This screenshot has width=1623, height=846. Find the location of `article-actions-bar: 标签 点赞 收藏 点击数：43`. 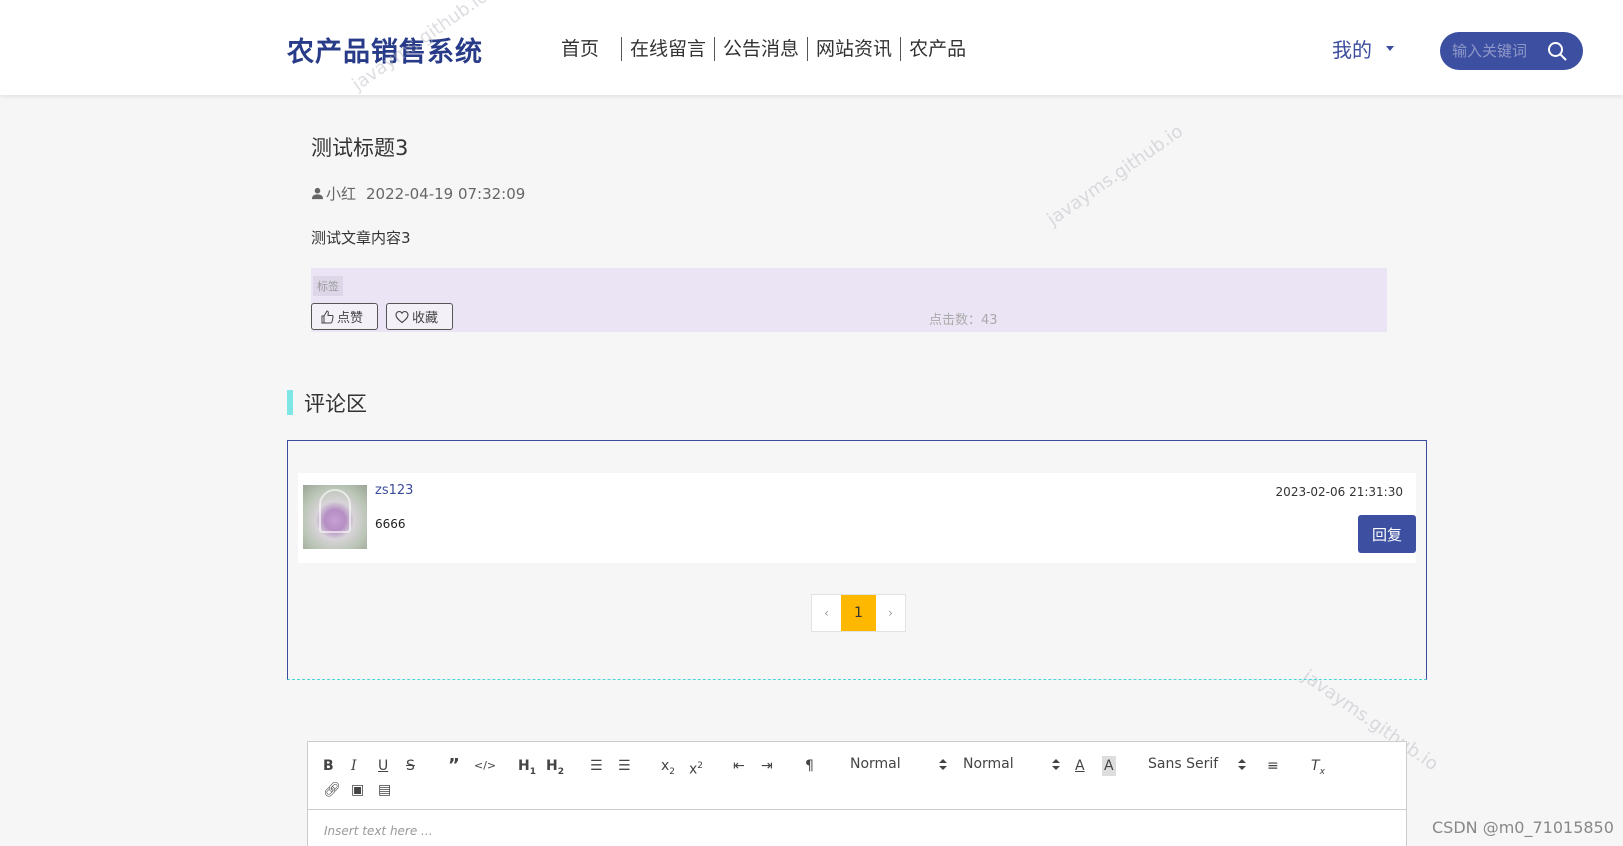

article-actions-bar: 标签 点赞 收藏 点击数：43 is located at coordinates (849, 300).